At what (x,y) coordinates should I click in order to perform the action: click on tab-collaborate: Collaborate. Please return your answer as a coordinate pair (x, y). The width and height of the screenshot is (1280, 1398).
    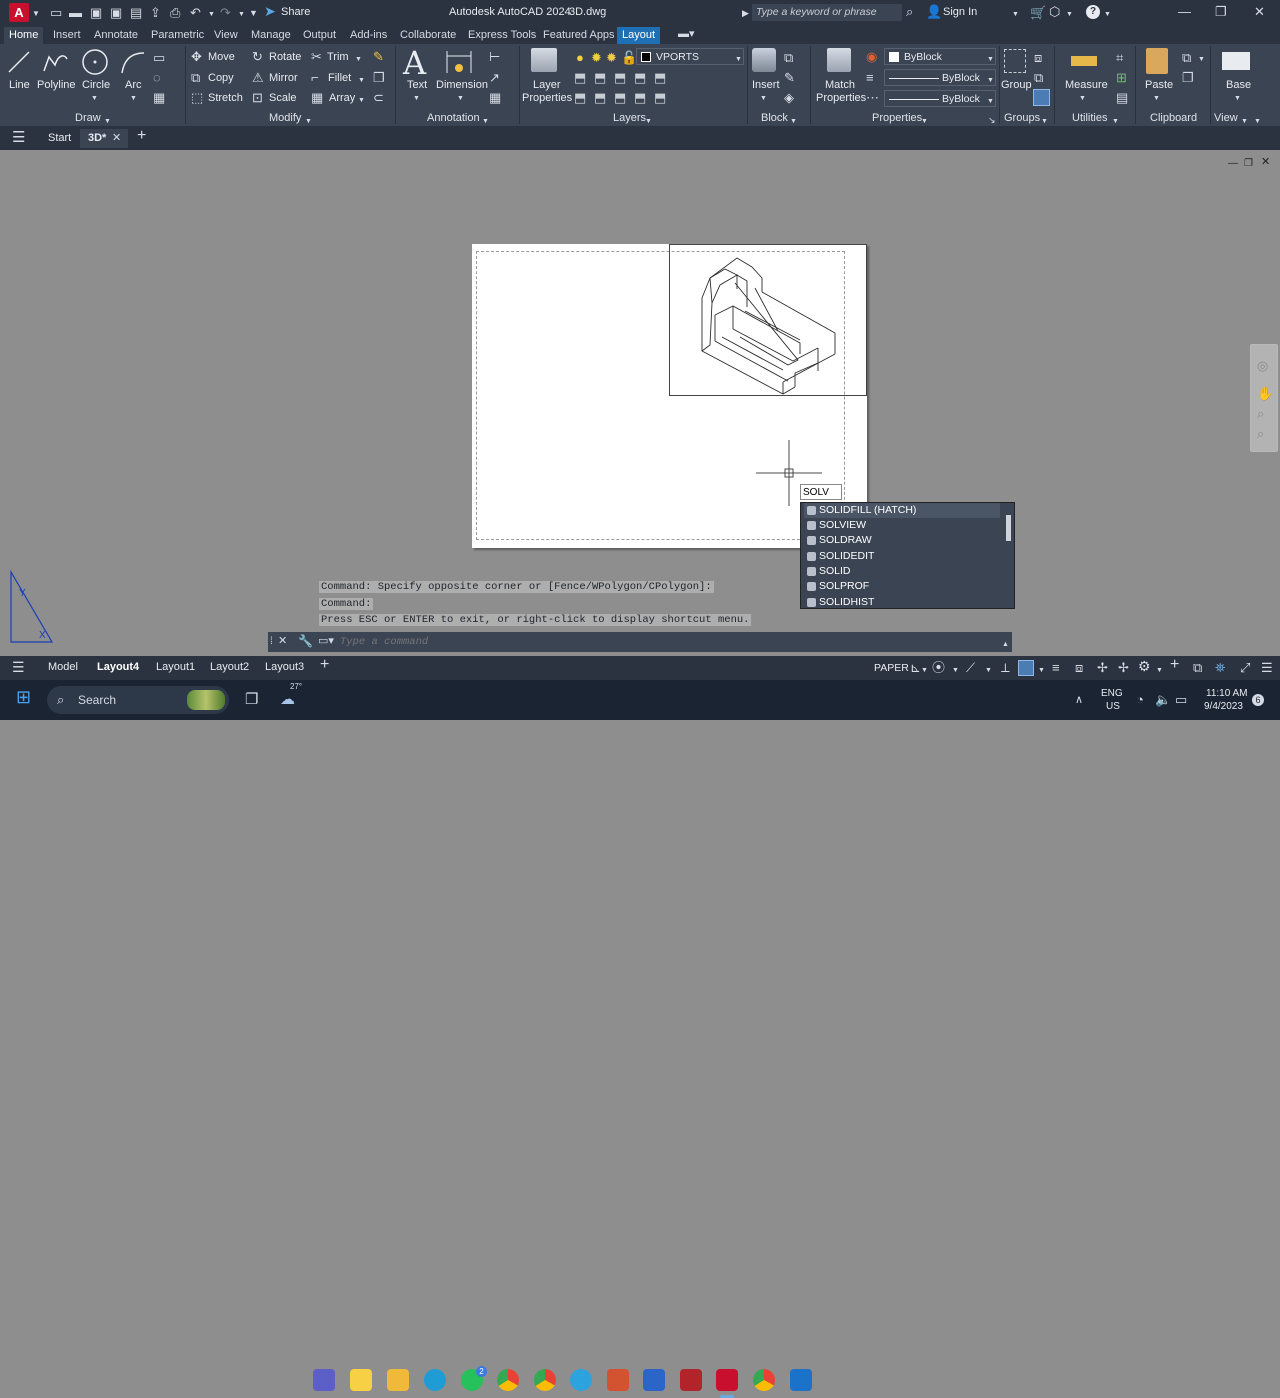
    Looking at the image, I should click on (428, 35).